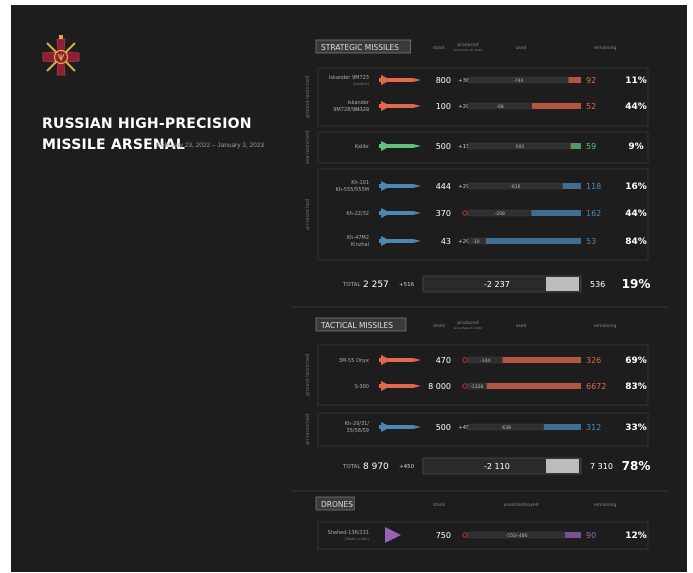 The height and width of the screenshot is (573, 693). I want to click on weapon-name: Kh-22/32, so click(357, 214).